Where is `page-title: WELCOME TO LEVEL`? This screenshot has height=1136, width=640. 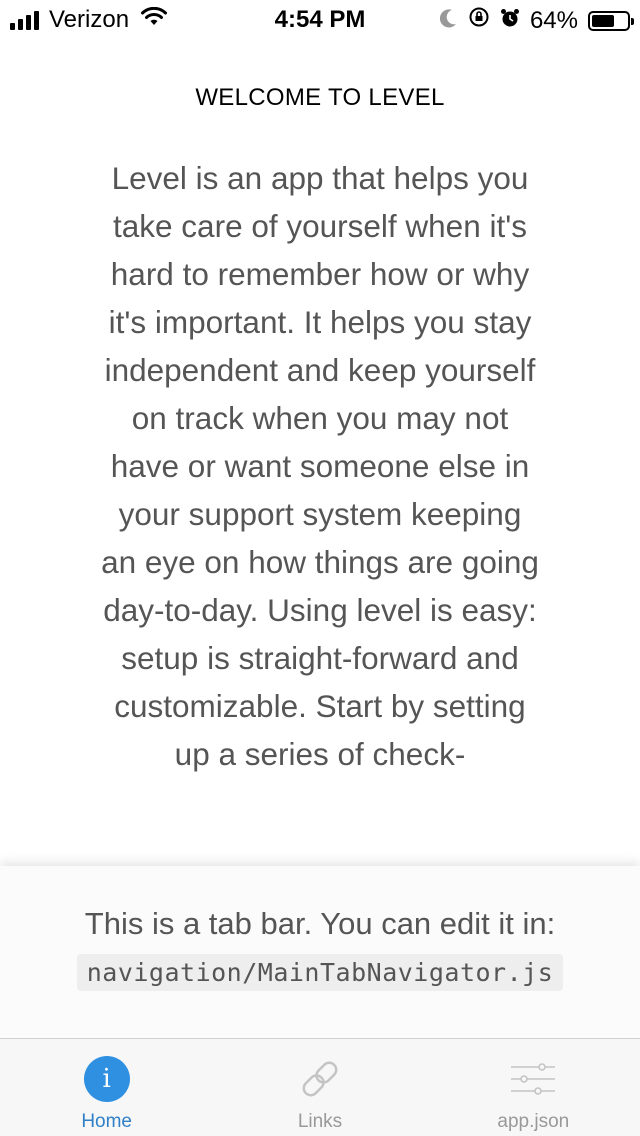 page-title: WELCOME TO LEVEL is located at coordinates (320, 97).